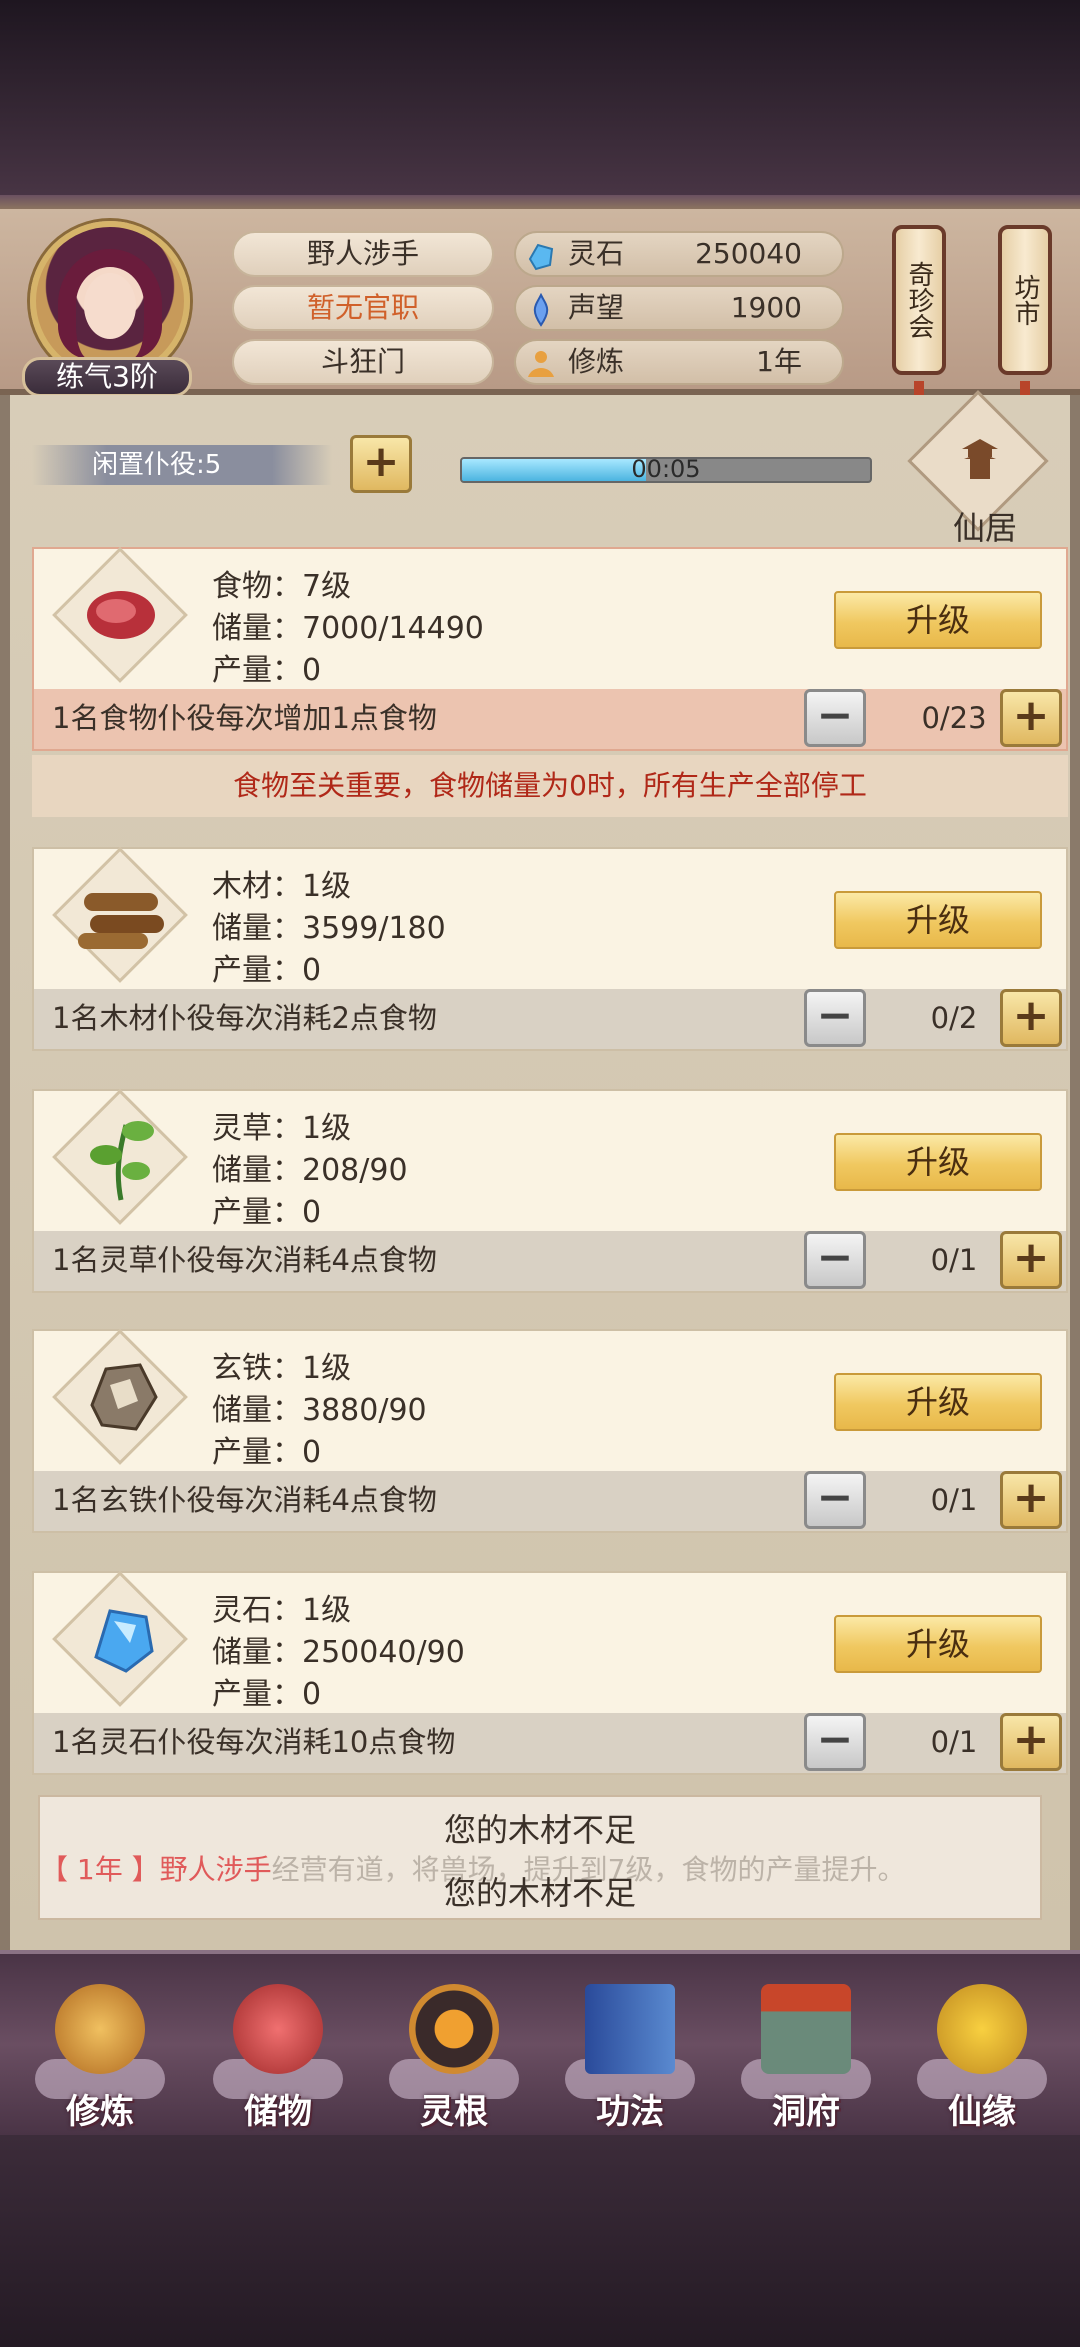 This screenshot has width=1080, height=2347. Describe the element at coordinates (244, 1260) in the screenshot. I see `servant-note: 1名灵草仆役每次消耗4点食物` at that location.